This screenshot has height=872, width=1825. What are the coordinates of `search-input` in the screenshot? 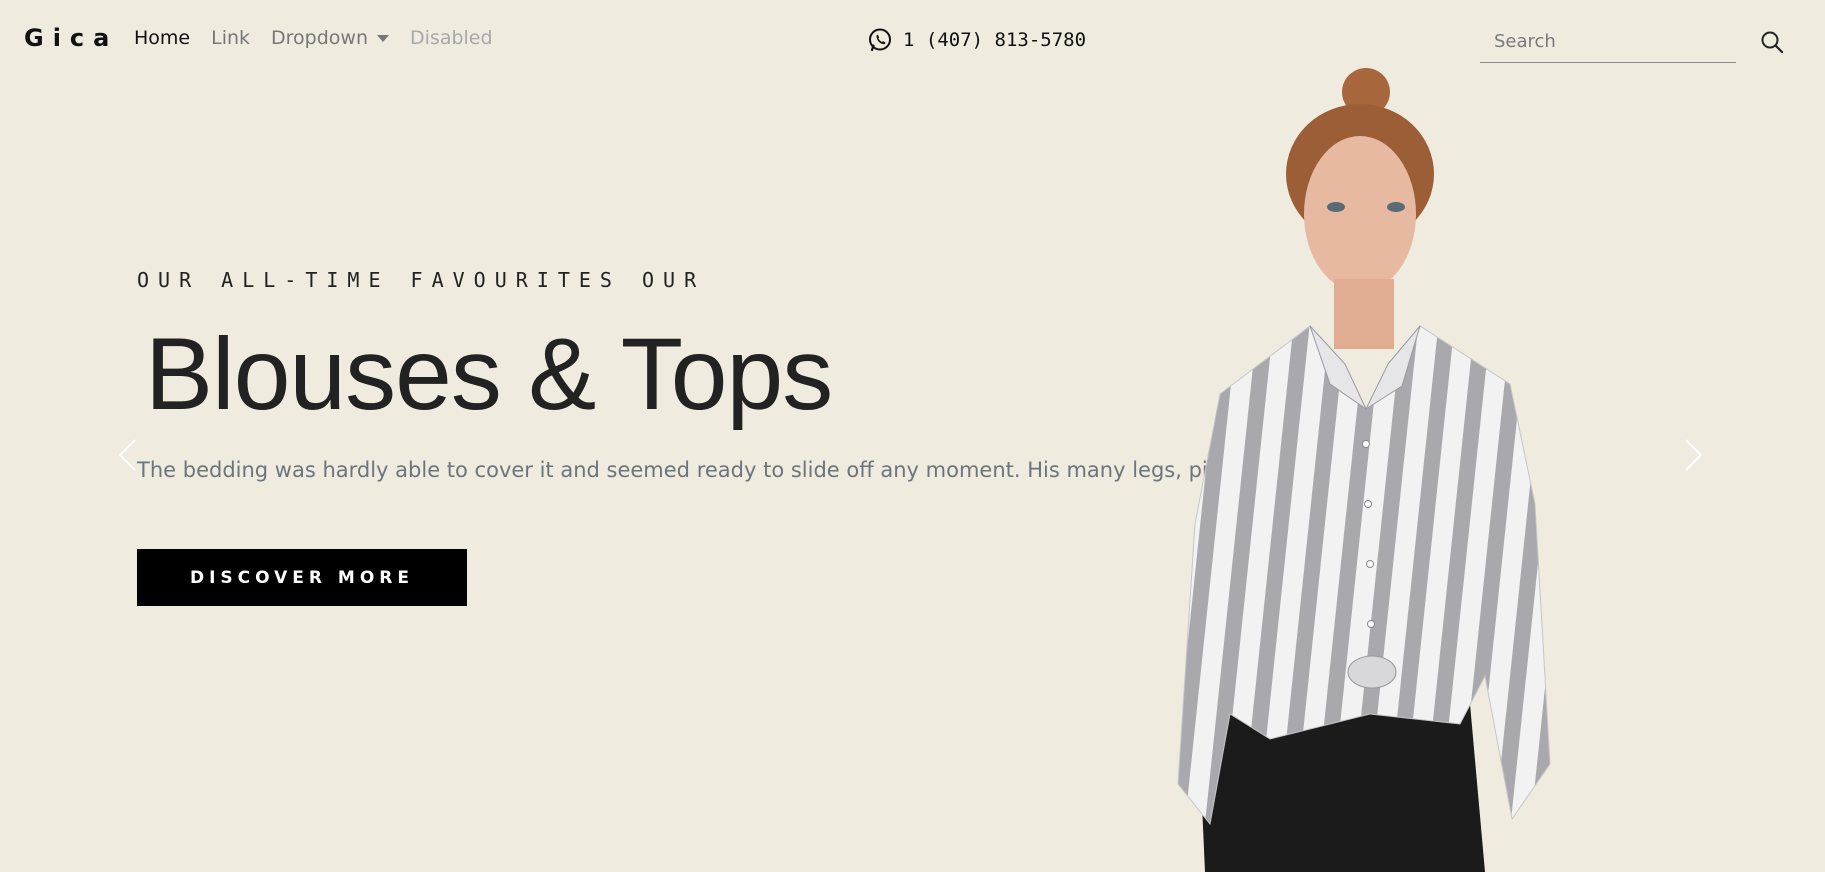 It's located at (1608, 41).